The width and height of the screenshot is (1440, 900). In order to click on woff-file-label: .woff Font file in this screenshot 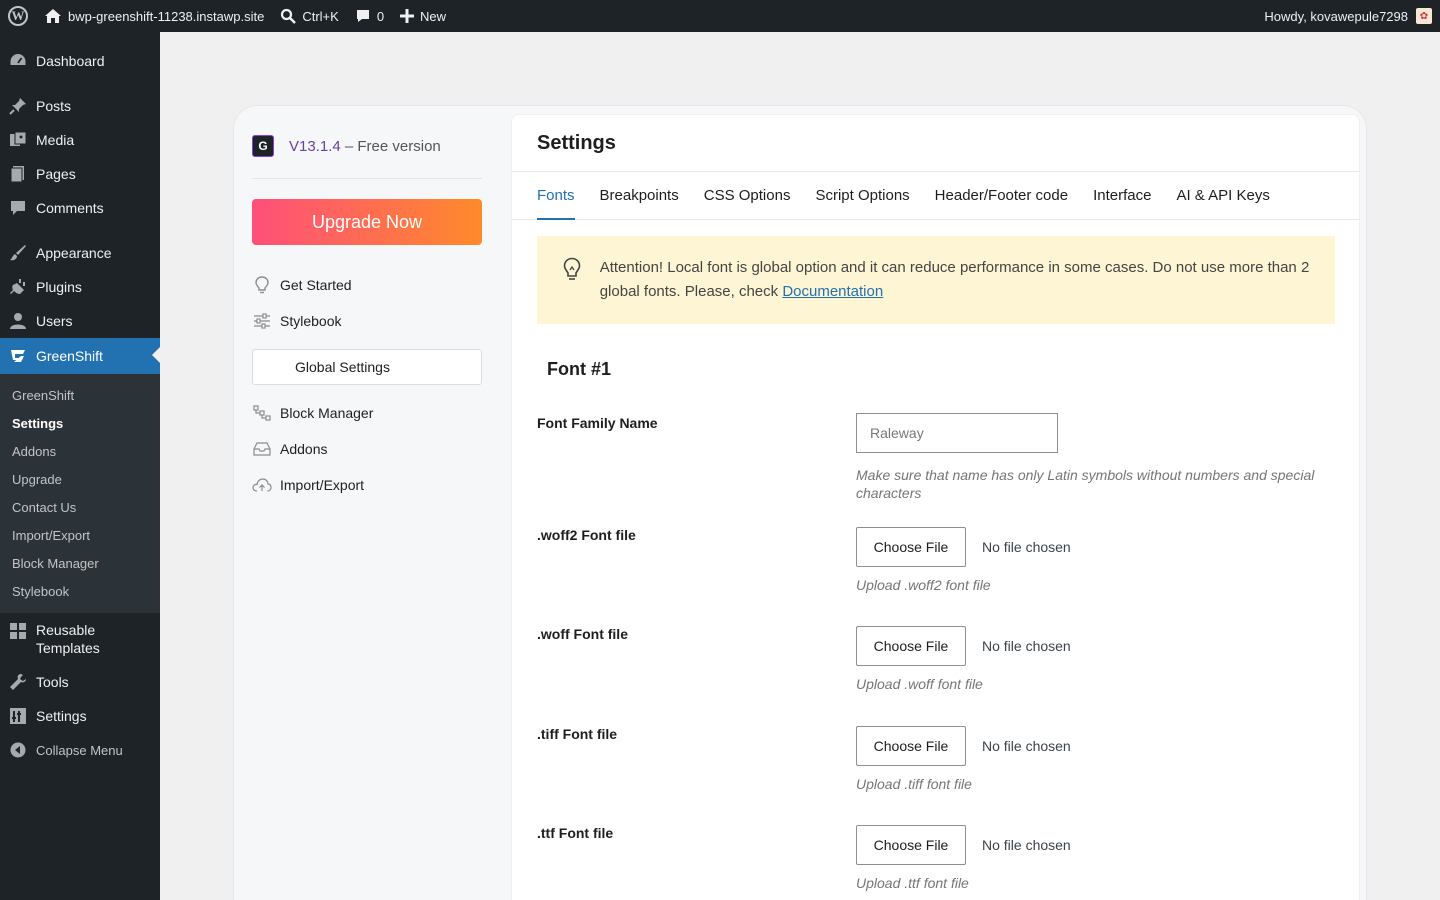, I will do `click(582, 634)`.